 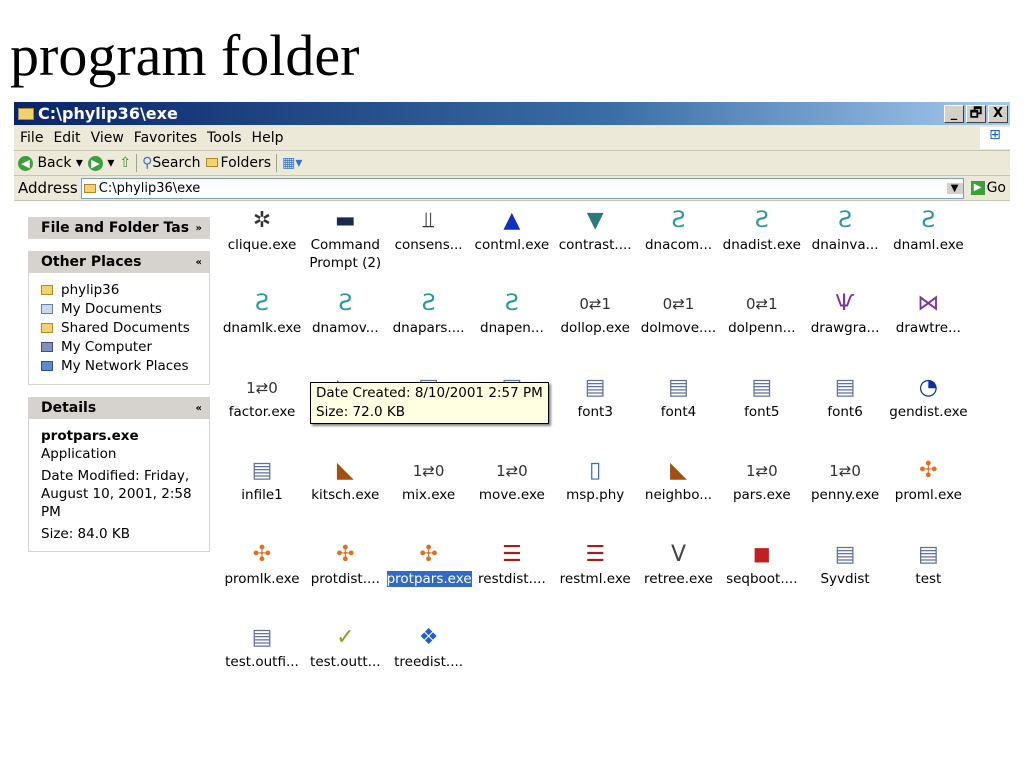 I want to click on file-item: ▲ contml.exe, so click(x=512, y=230).